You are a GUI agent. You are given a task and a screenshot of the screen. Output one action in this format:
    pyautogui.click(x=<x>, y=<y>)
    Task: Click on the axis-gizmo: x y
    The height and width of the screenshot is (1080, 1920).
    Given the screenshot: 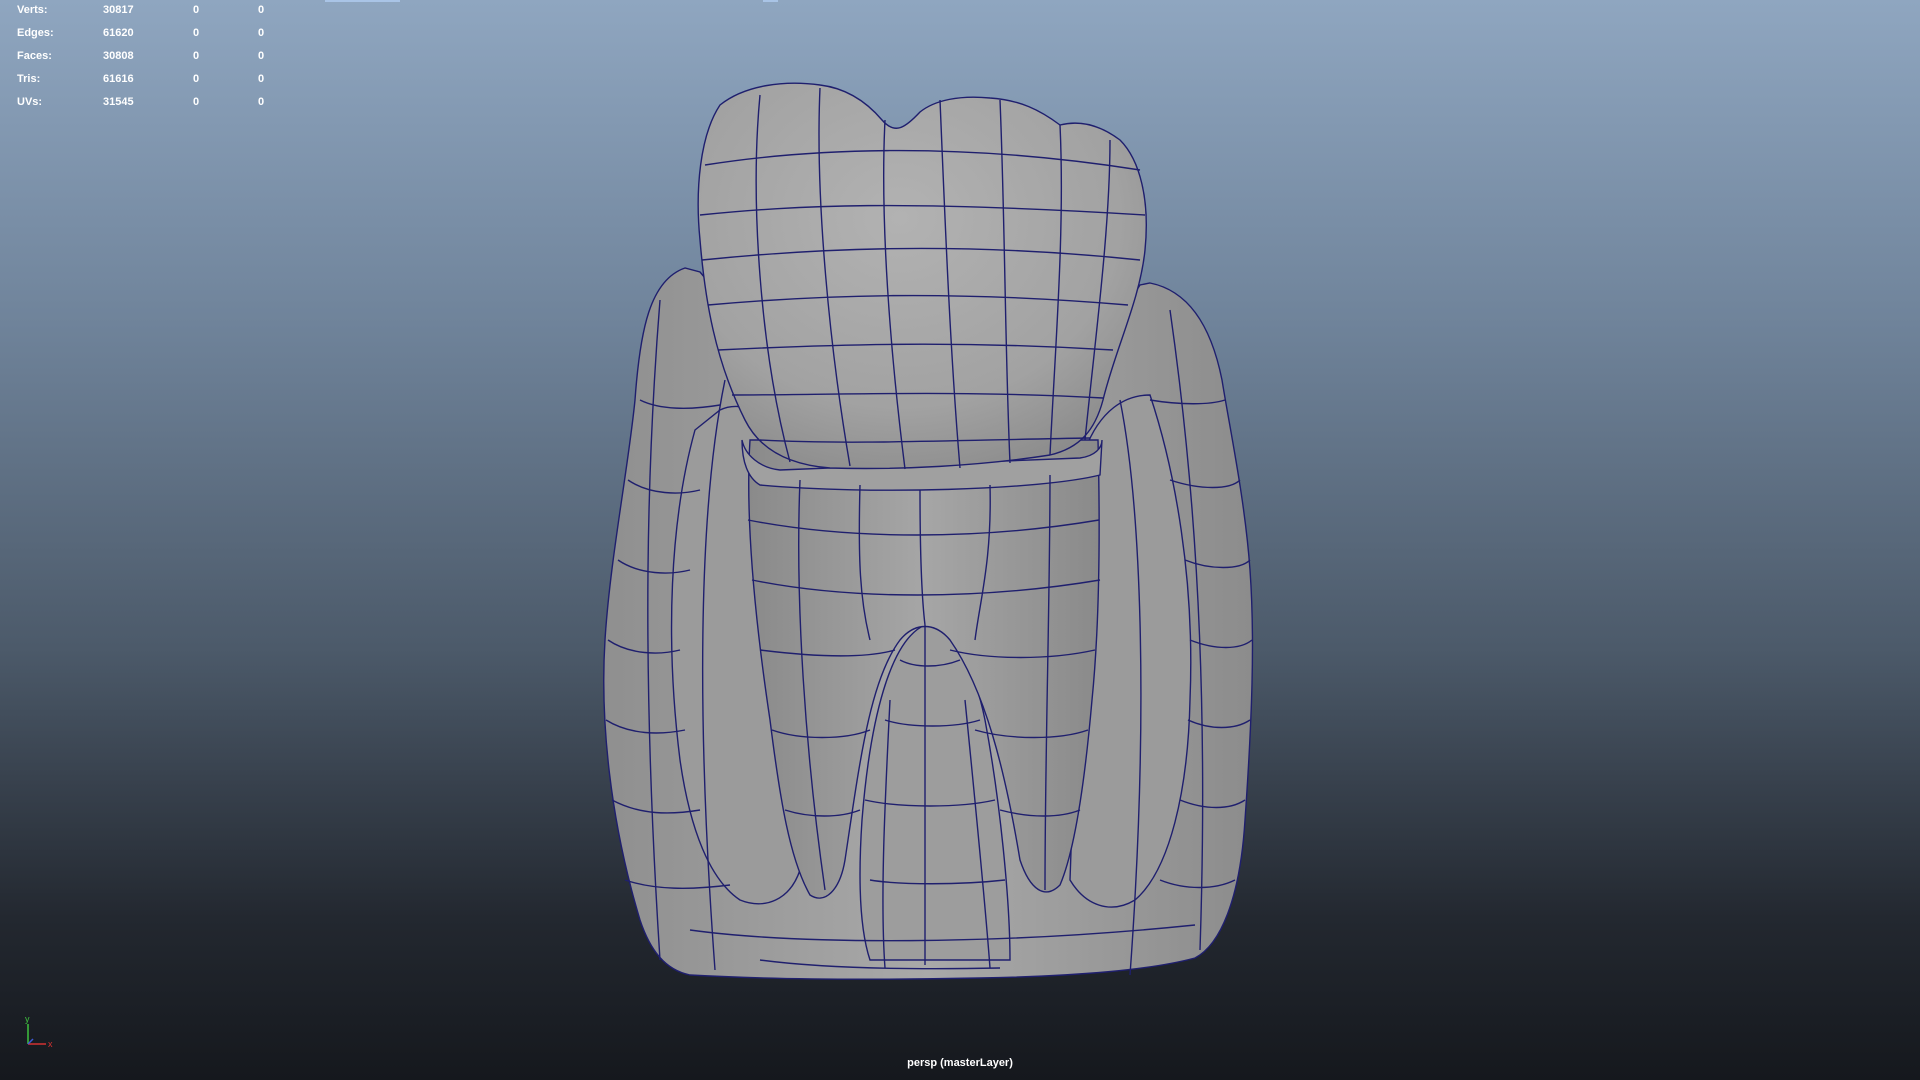 What is the action you would take?
    pyautogui.click(x=39, y=1031)
    